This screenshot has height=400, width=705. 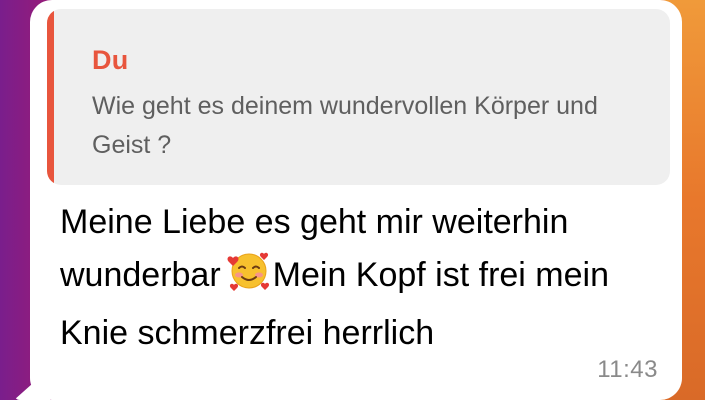 What do you see at coordinates (50, 97) in the screenshot?
I see `quote-accent-bar` at bounding box center [50, 97].